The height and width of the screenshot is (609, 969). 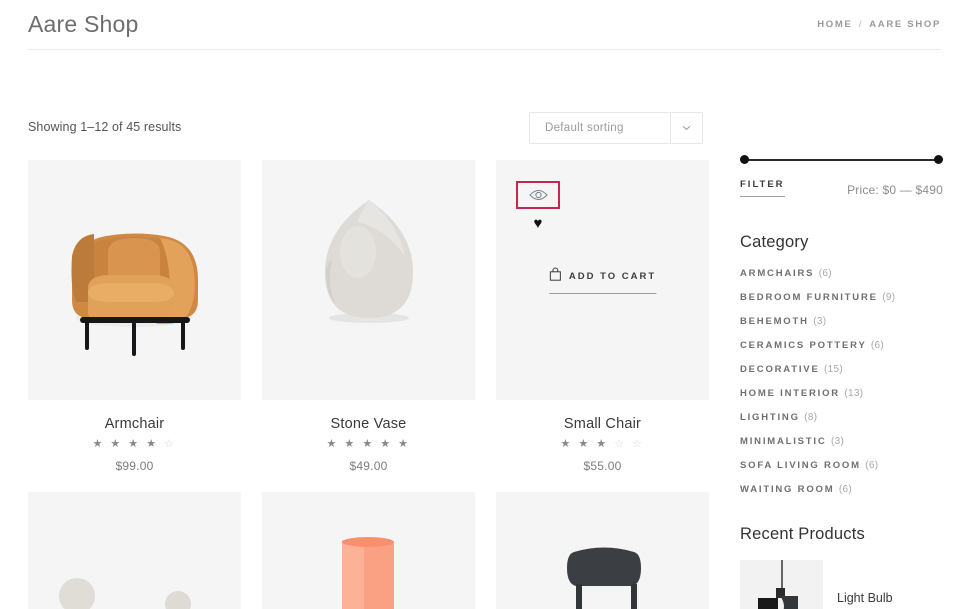 I want to click on recent-product-thumbnail, so click(x=781, y=584).